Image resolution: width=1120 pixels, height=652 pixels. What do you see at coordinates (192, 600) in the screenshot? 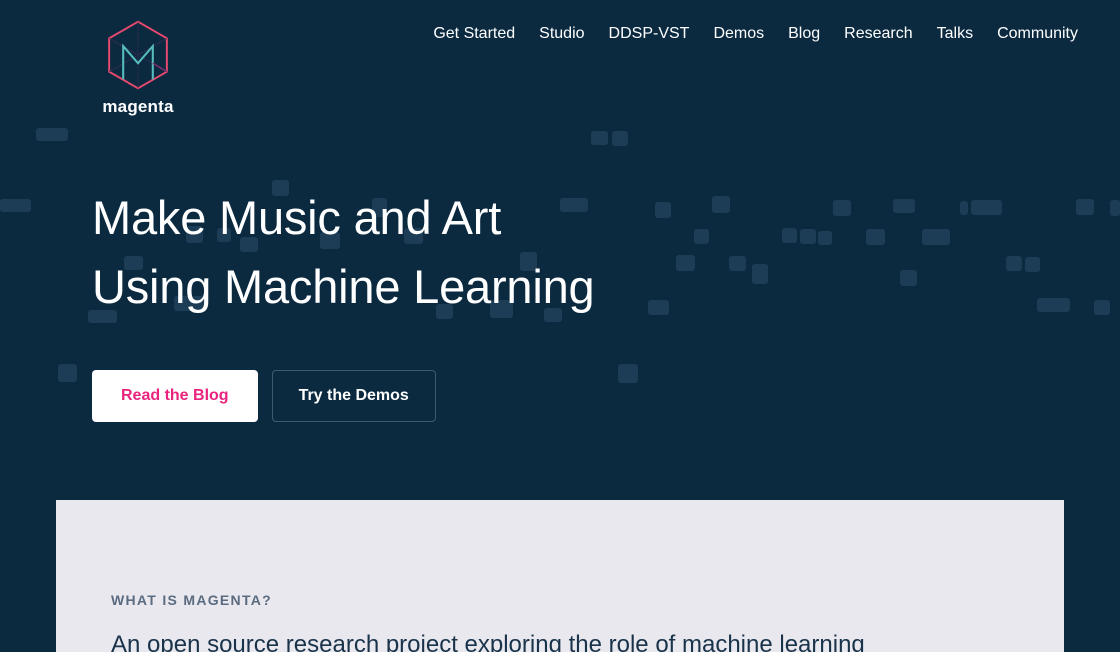
I see `panel-eyebrow: WHAT IS MAGENTA?` at bounding box center [192, 600].